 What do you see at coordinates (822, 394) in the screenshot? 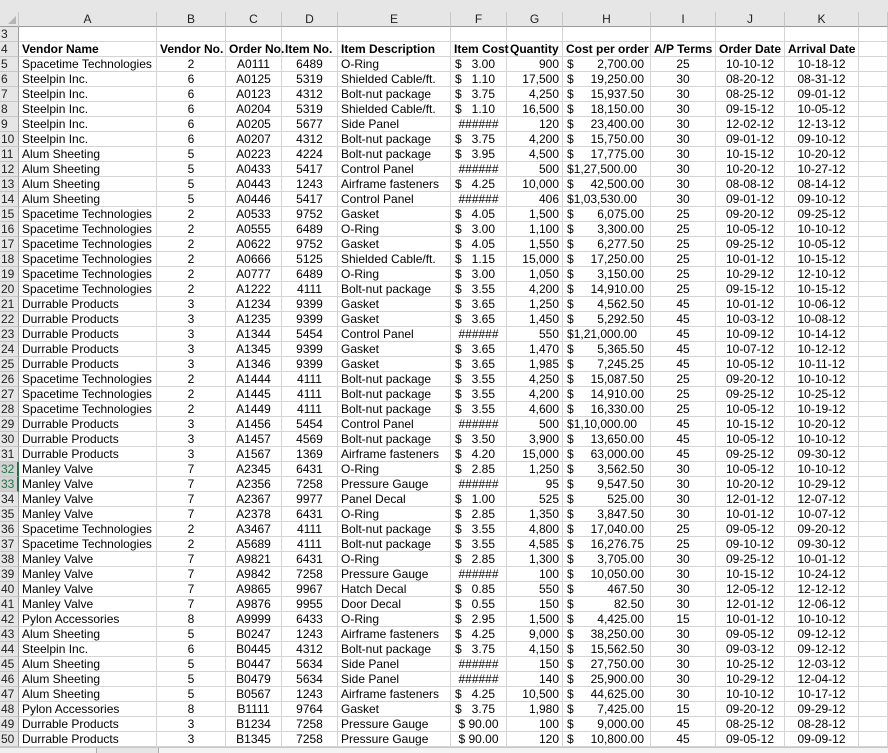
I see `cell-arrival-date: 10-25-12` at bounding box center [822, 394].